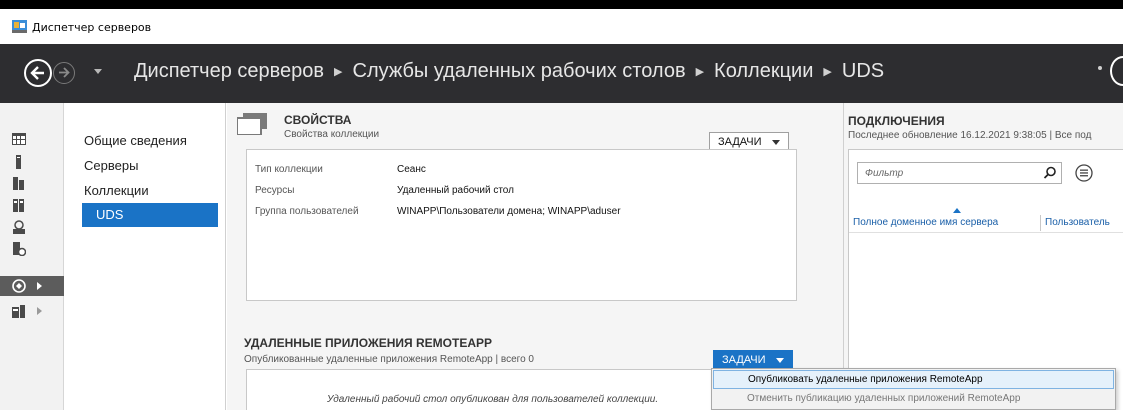 The width and height of the screenshot is (1123, 410). Describe the element at coordinates (1084, 173) in the screenshot. I see `list-options-icon` at that location.